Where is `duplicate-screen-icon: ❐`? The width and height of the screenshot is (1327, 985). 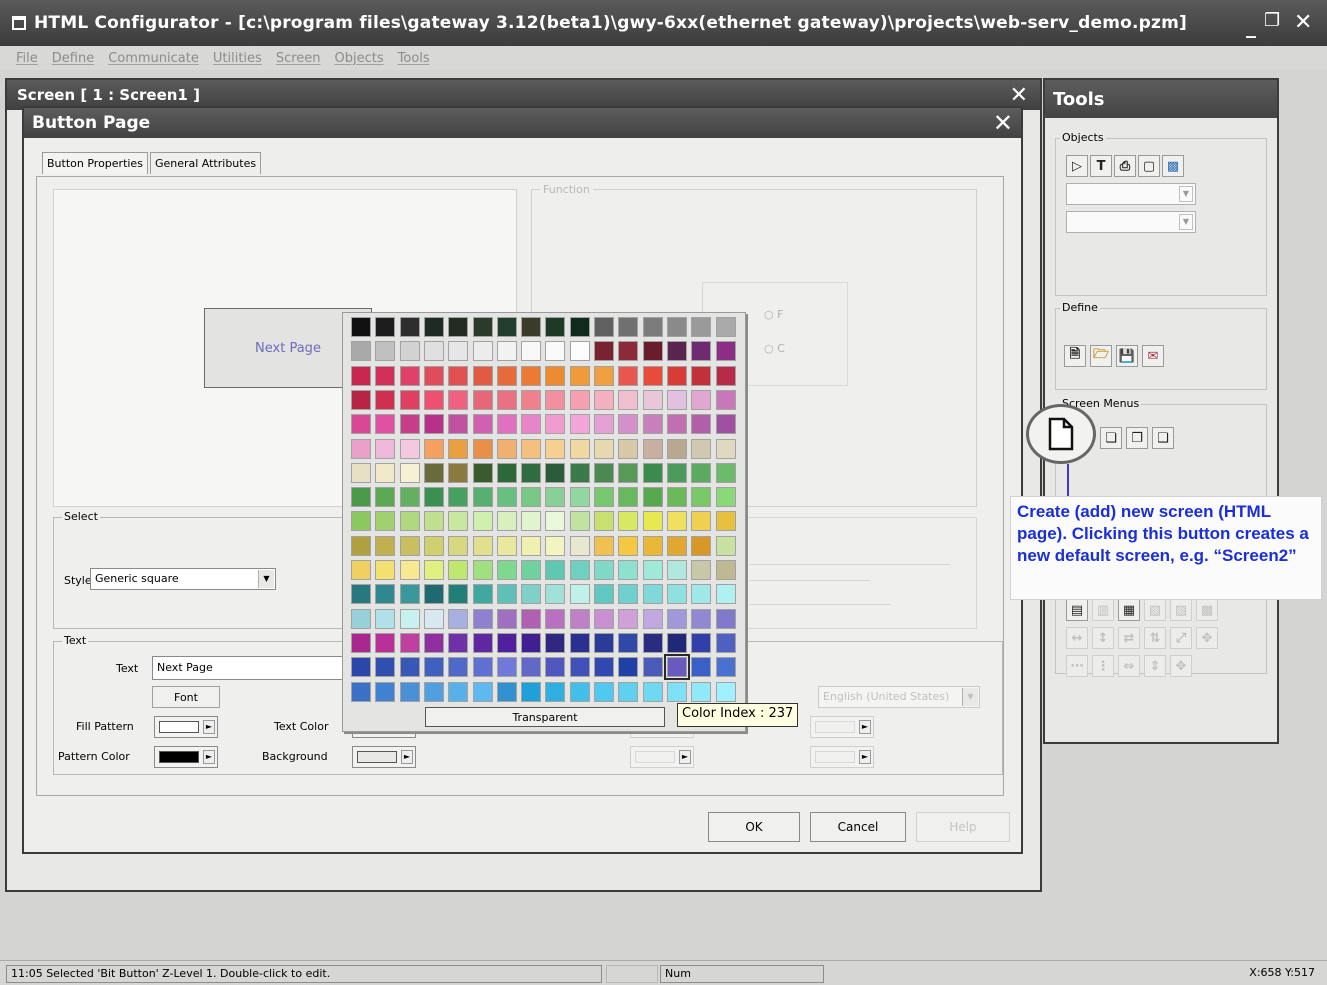 duplicate-screen-icon: ❐ is located at coordinates (1137, 438).